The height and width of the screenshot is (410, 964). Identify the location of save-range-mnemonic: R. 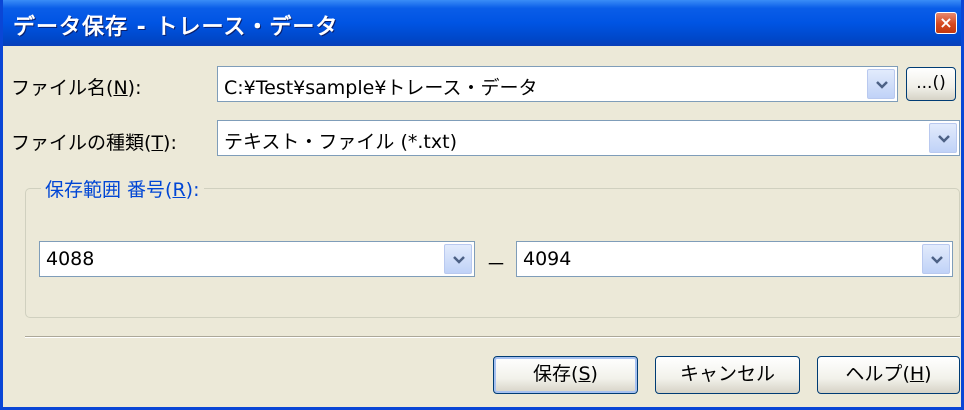
(179, 190).